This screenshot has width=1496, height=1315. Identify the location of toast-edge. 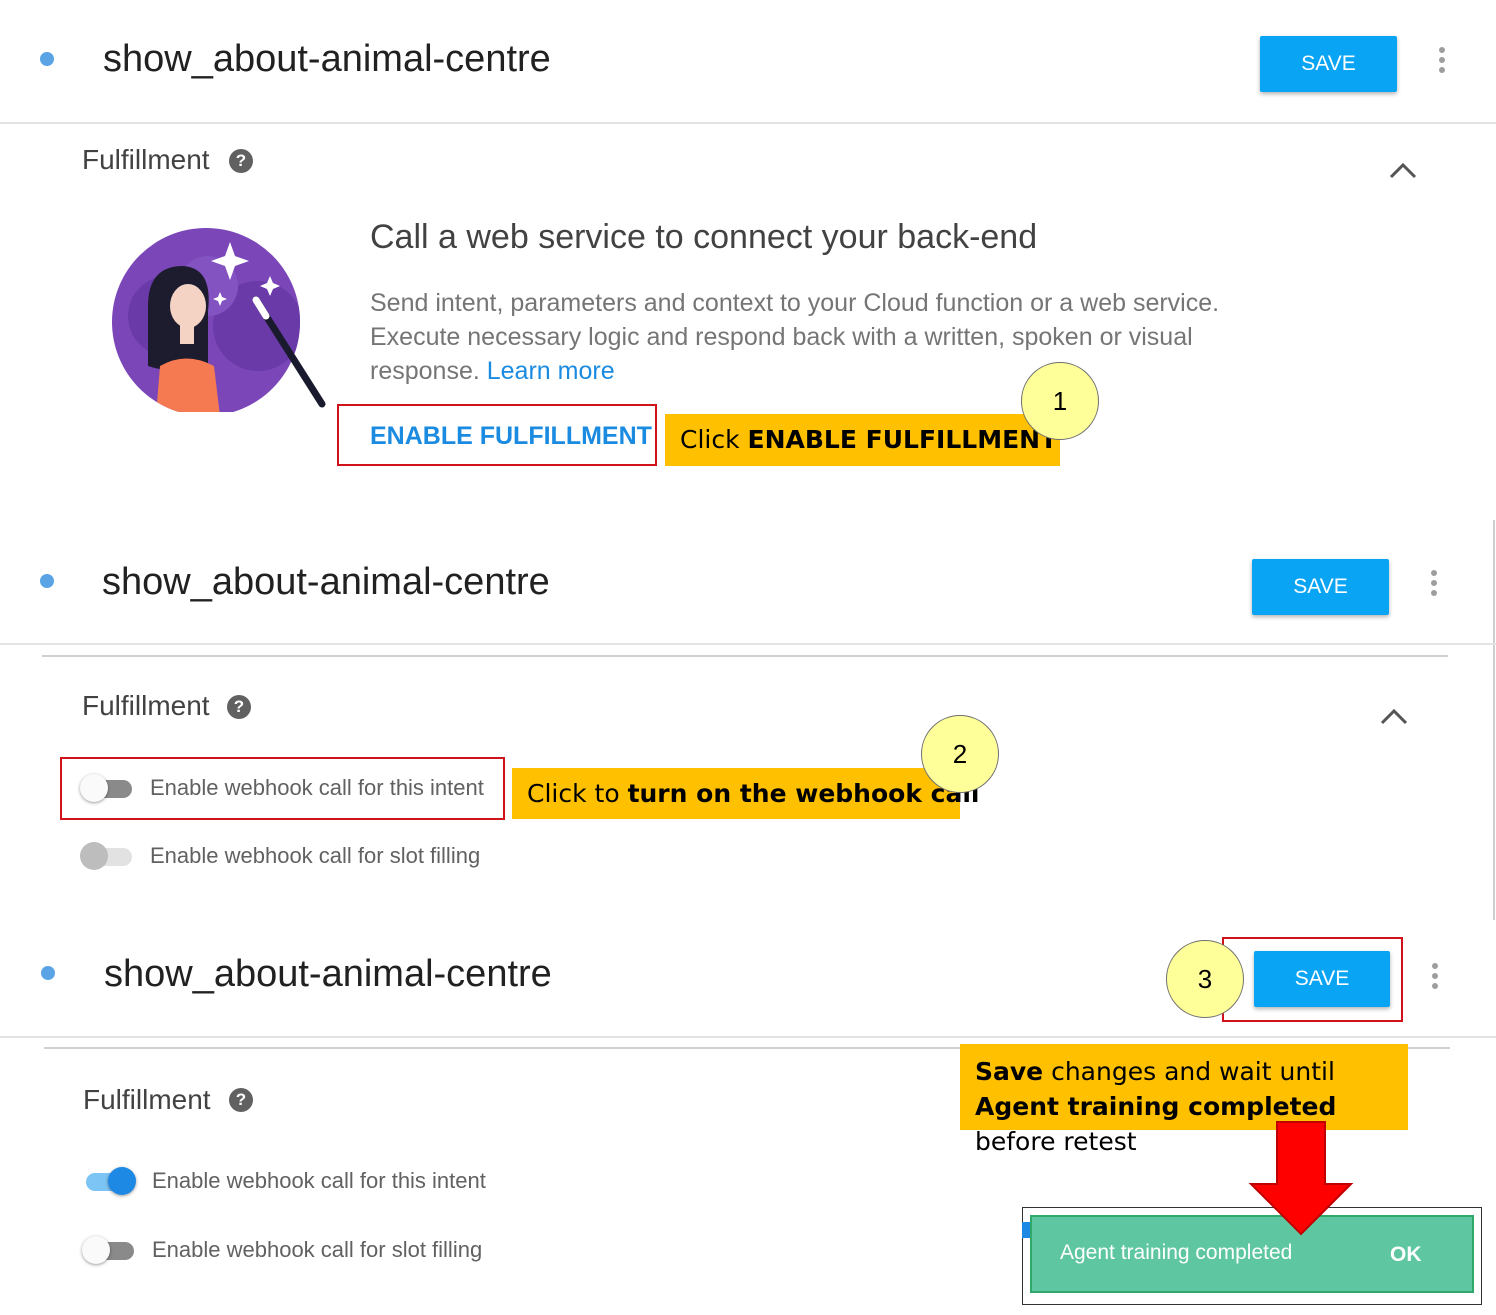
(1026, 1230).